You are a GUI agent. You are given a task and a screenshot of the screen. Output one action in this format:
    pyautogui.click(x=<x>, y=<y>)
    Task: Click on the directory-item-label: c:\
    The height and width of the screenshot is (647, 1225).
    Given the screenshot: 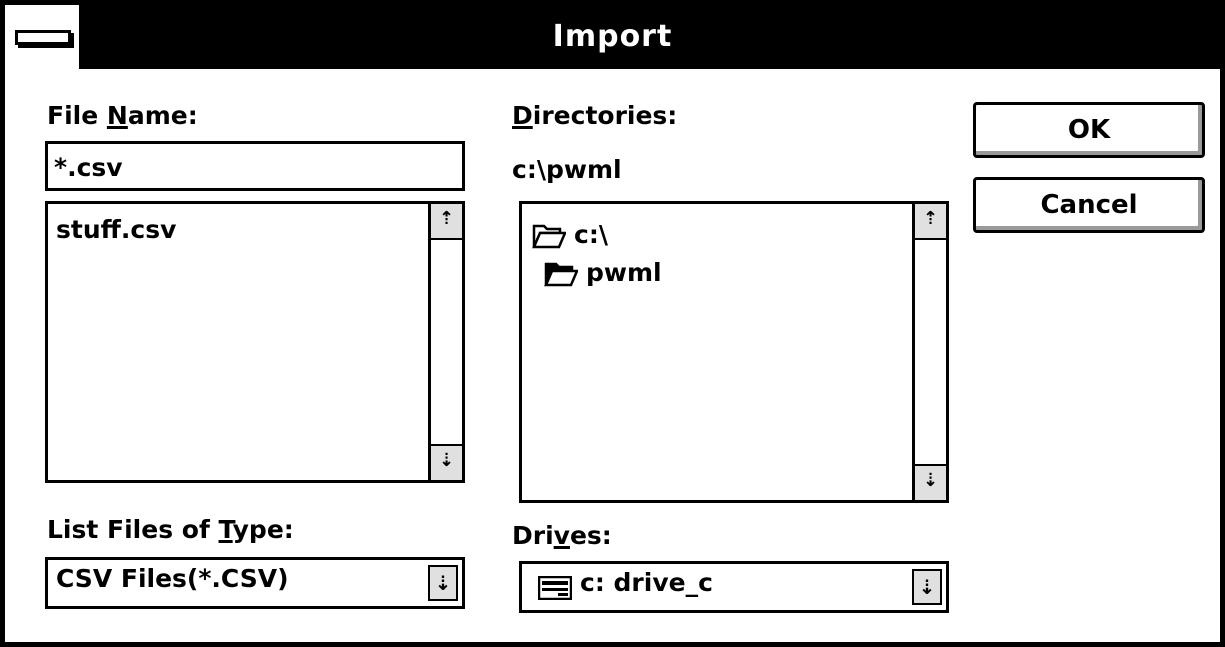 What is the action you would take?
    pyautogui.click(x=591, y=234)
    